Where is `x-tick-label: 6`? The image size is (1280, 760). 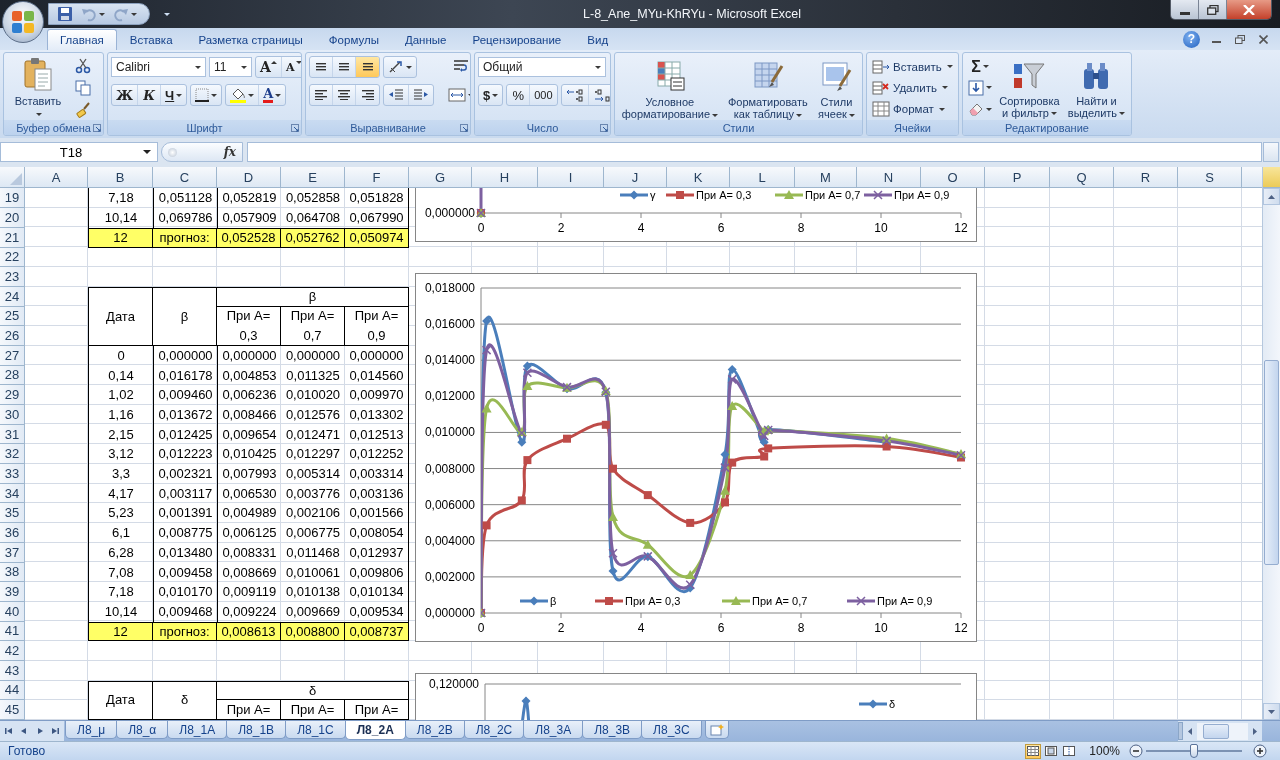 x-tick-label: 6 is located at coordinates (721, 228).